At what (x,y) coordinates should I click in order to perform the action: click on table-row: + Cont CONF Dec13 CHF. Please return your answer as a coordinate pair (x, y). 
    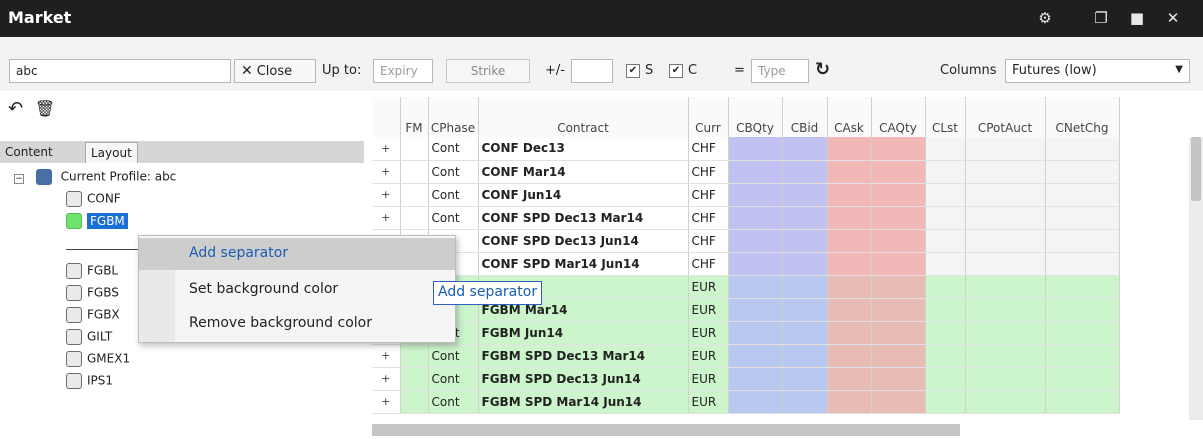
    Looking at the image, I should click on (746, 149).